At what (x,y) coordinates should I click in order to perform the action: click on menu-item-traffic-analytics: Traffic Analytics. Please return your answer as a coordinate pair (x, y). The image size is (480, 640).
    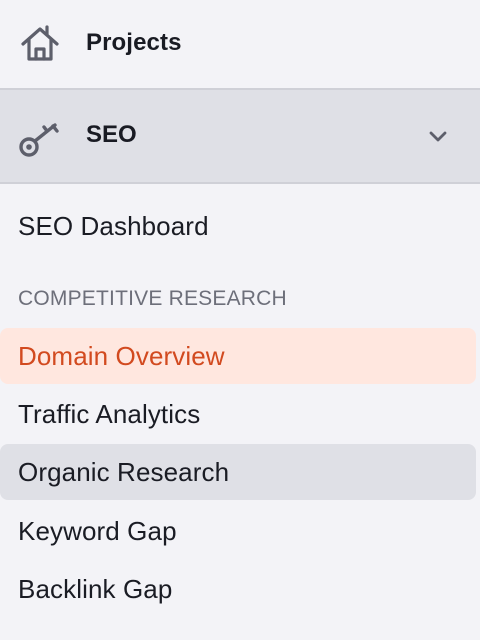
    Looking at the image, I should click on (238, 414).